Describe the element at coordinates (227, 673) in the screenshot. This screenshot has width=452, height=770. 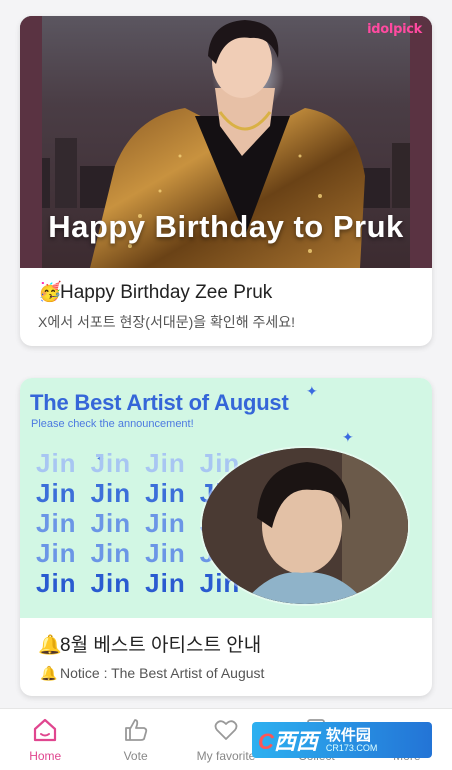
I see `card-subtitle: 🔔 Notice : The Best Artist of August` at that location.